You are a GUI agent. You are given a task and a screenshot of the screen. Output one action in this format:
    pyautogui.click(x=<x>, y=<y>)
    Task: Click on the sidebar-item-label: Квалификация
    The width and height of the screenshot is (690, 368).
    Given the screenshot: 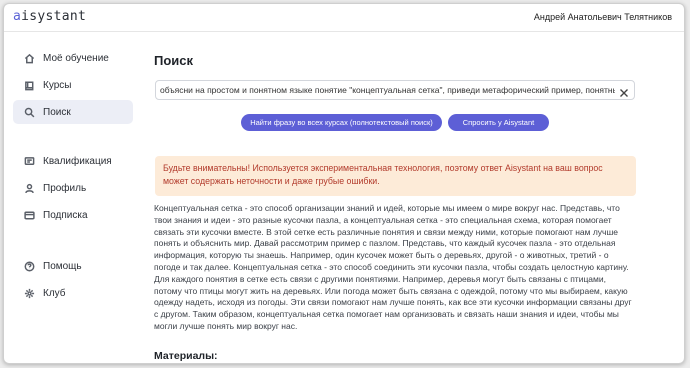 What is the action you would take?
    pyautogui.click(x=77, y=161)
    